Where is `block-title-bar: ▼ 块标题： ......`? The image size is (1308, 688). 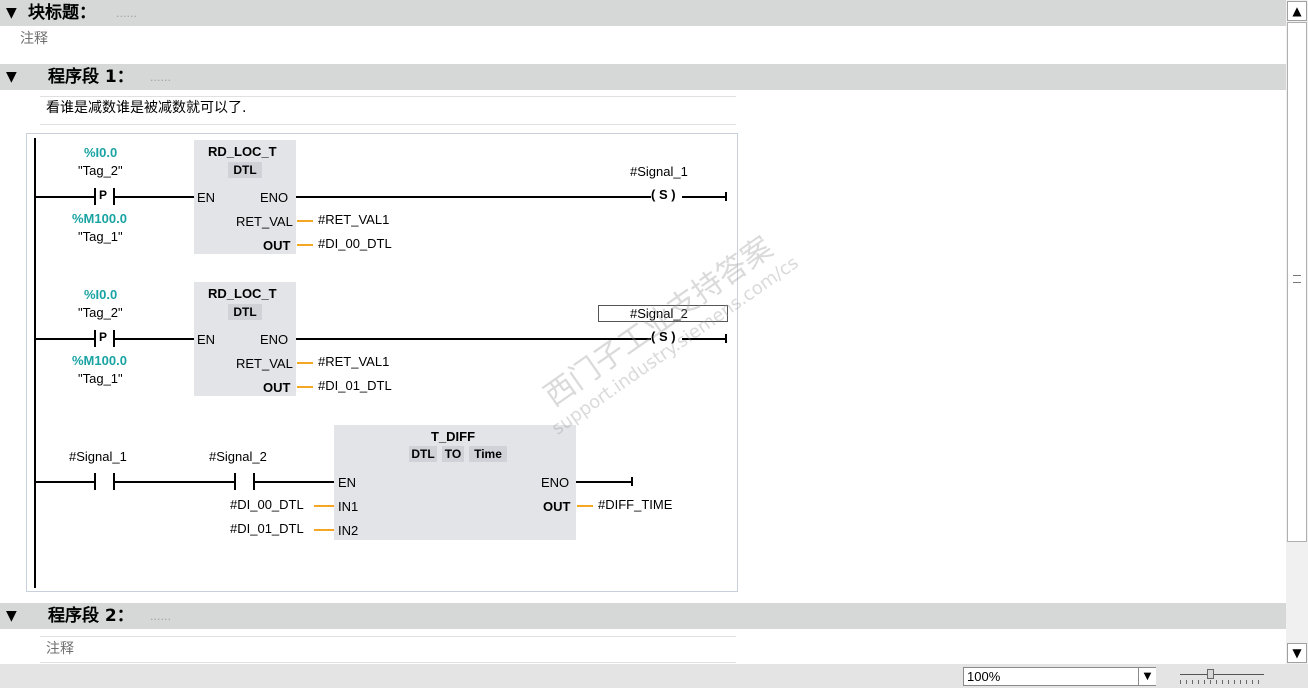
block-title-bar: ▼ 块标题： ...... is located at coordinates (643, 13).